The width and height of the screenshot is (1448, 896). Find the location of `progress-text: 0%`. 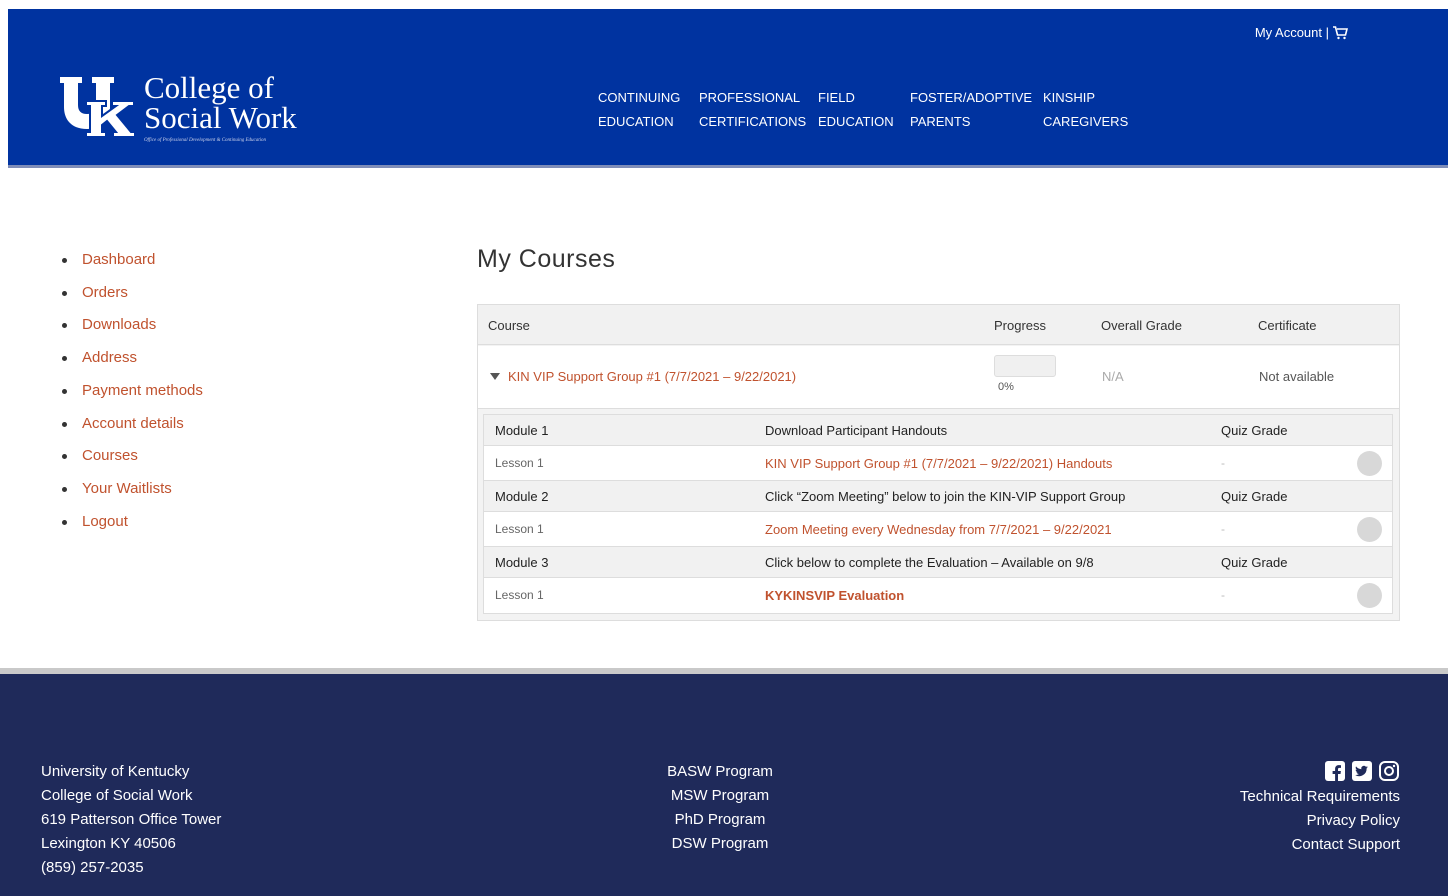

progress-text: 0% is located at coordinates (1006, 387).